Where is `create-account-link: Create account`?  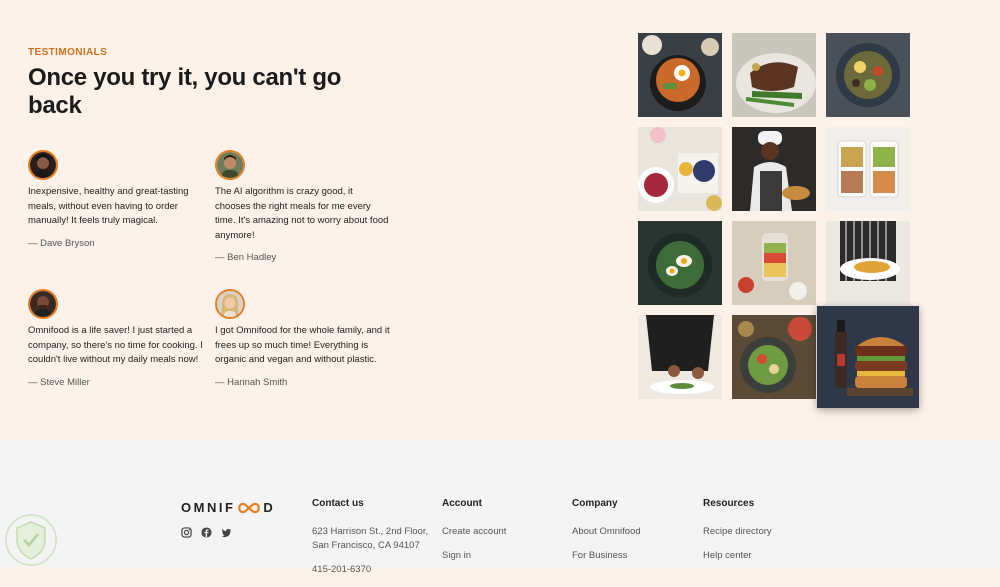
create-account-link: Create account is located at coordinates (474, 532).